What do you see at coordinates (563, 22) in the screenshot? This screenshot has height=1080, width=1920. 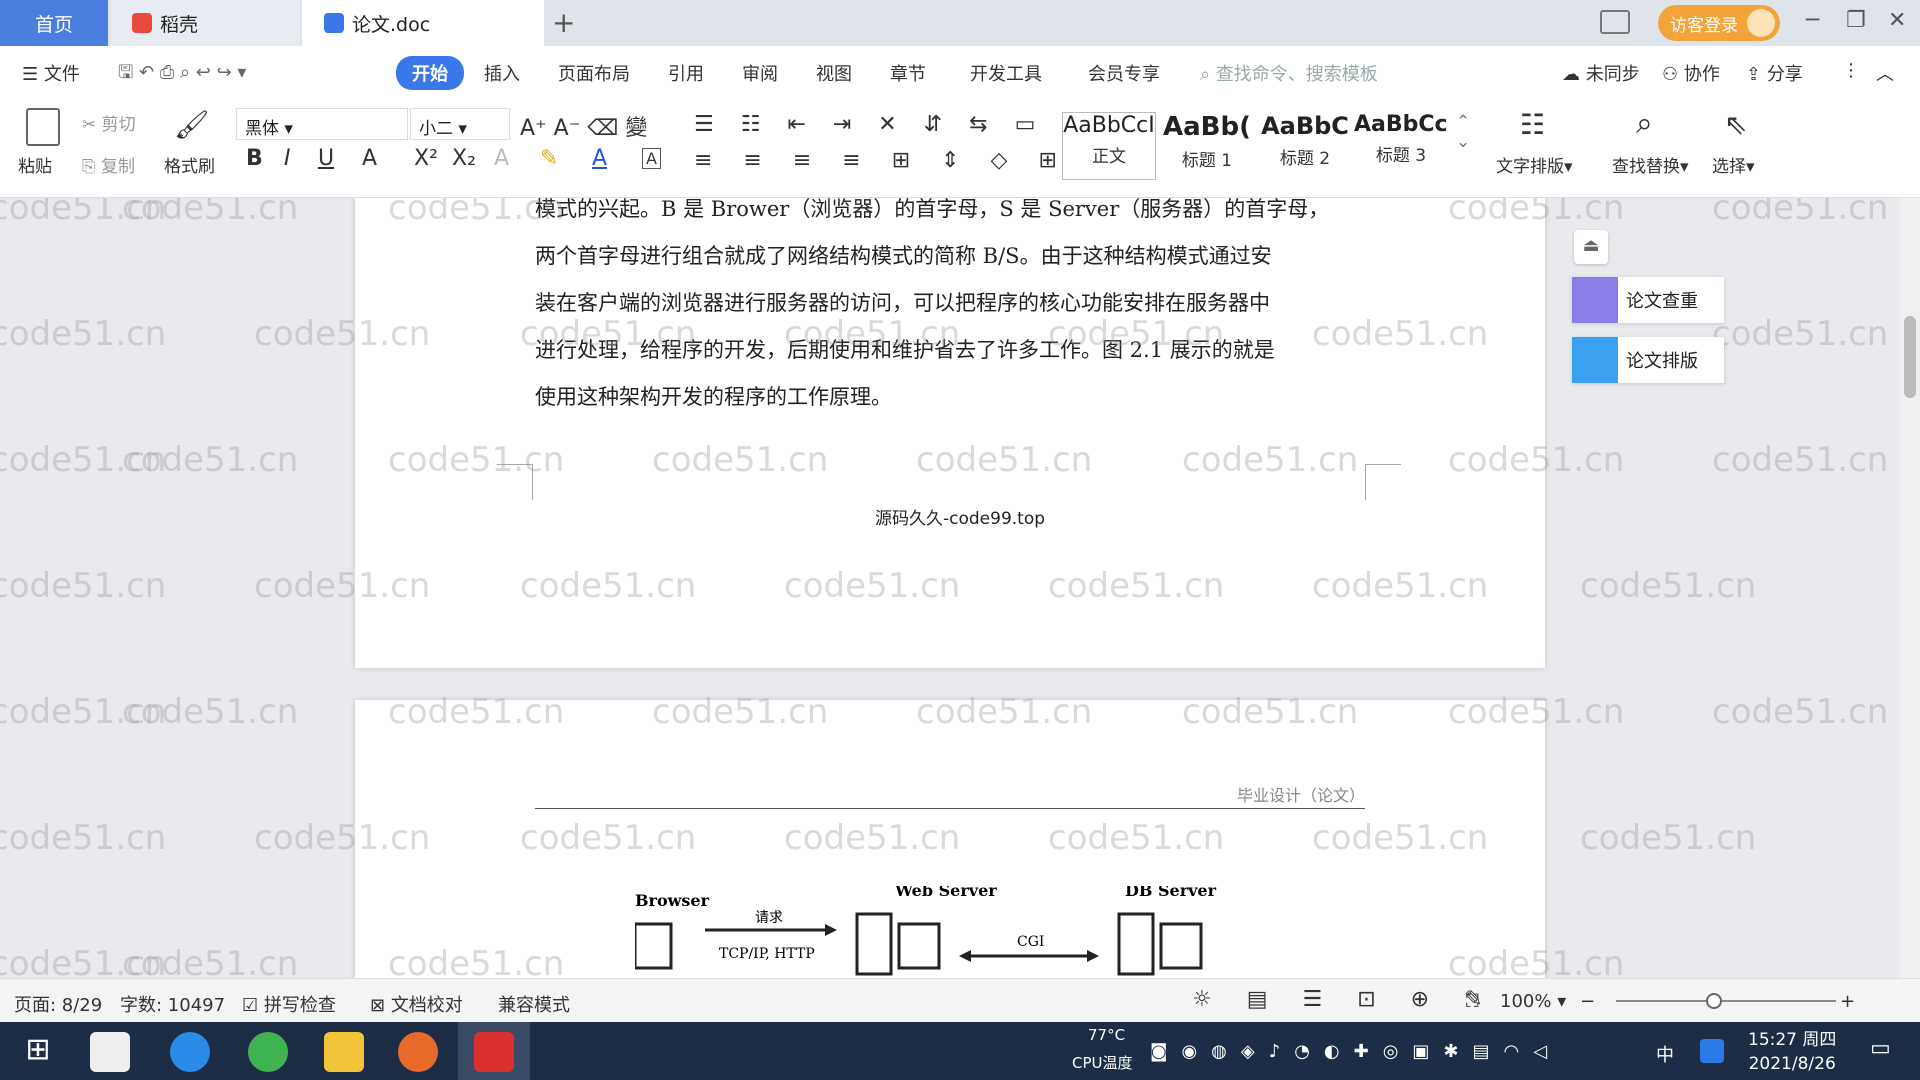 I see `new-tab-button: +` at bounding box center [563, 22].